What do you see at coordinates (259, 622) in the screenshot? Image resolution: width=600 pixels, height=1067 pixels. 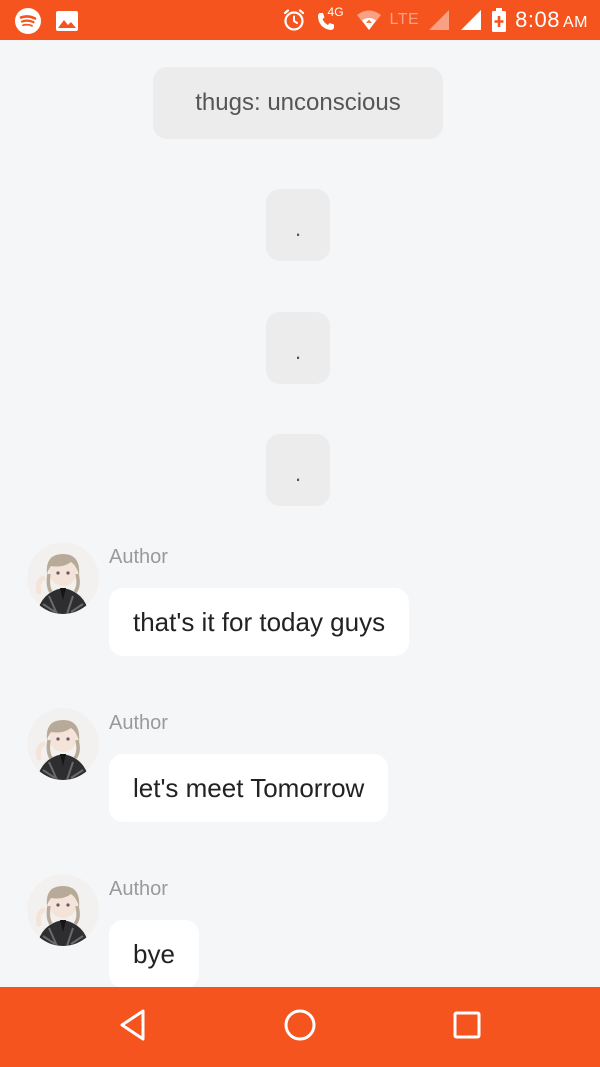 I see `message-bubble: that's it for today guys` at bounding box center [259, 622].